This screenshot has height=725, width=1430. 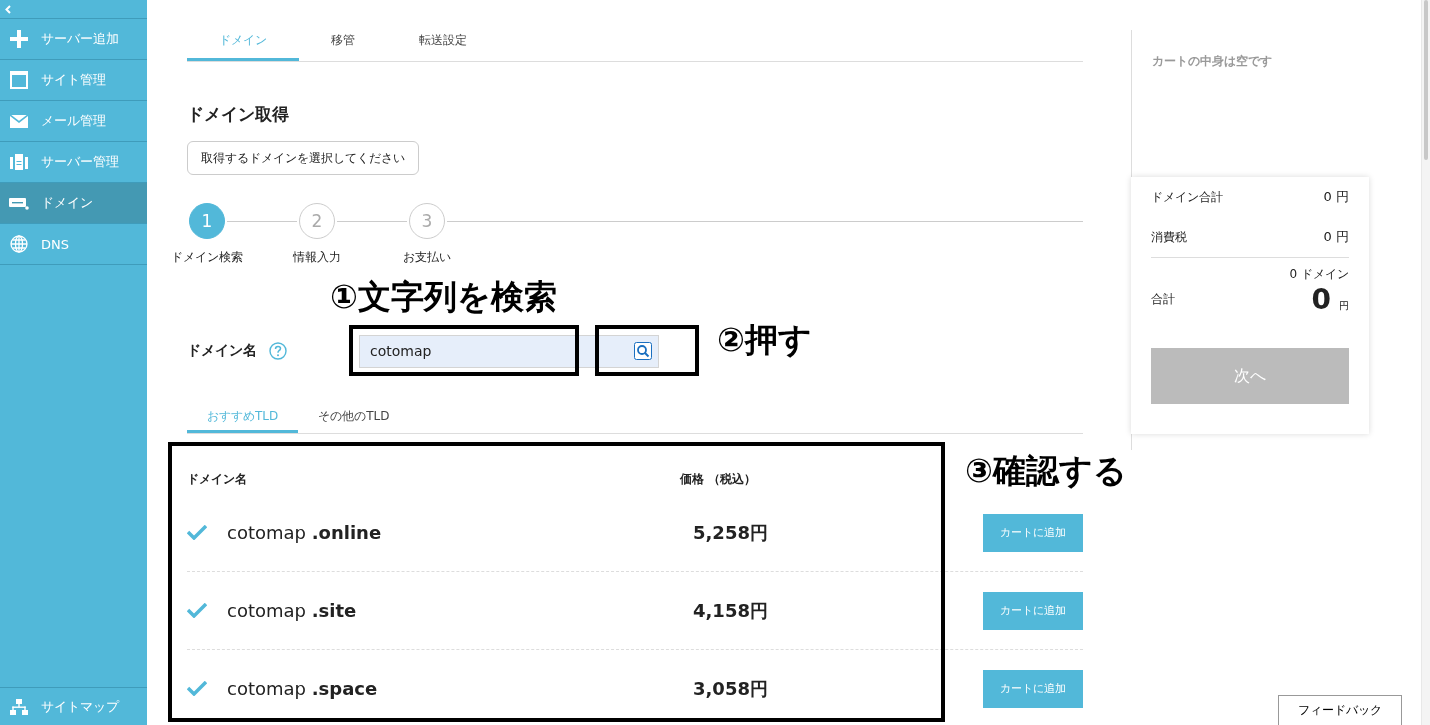 What do you see at coordinates (73, 706) in the screenshot?
I see `sitemap-link: サイトマップ` at bounding box center [73, 706].